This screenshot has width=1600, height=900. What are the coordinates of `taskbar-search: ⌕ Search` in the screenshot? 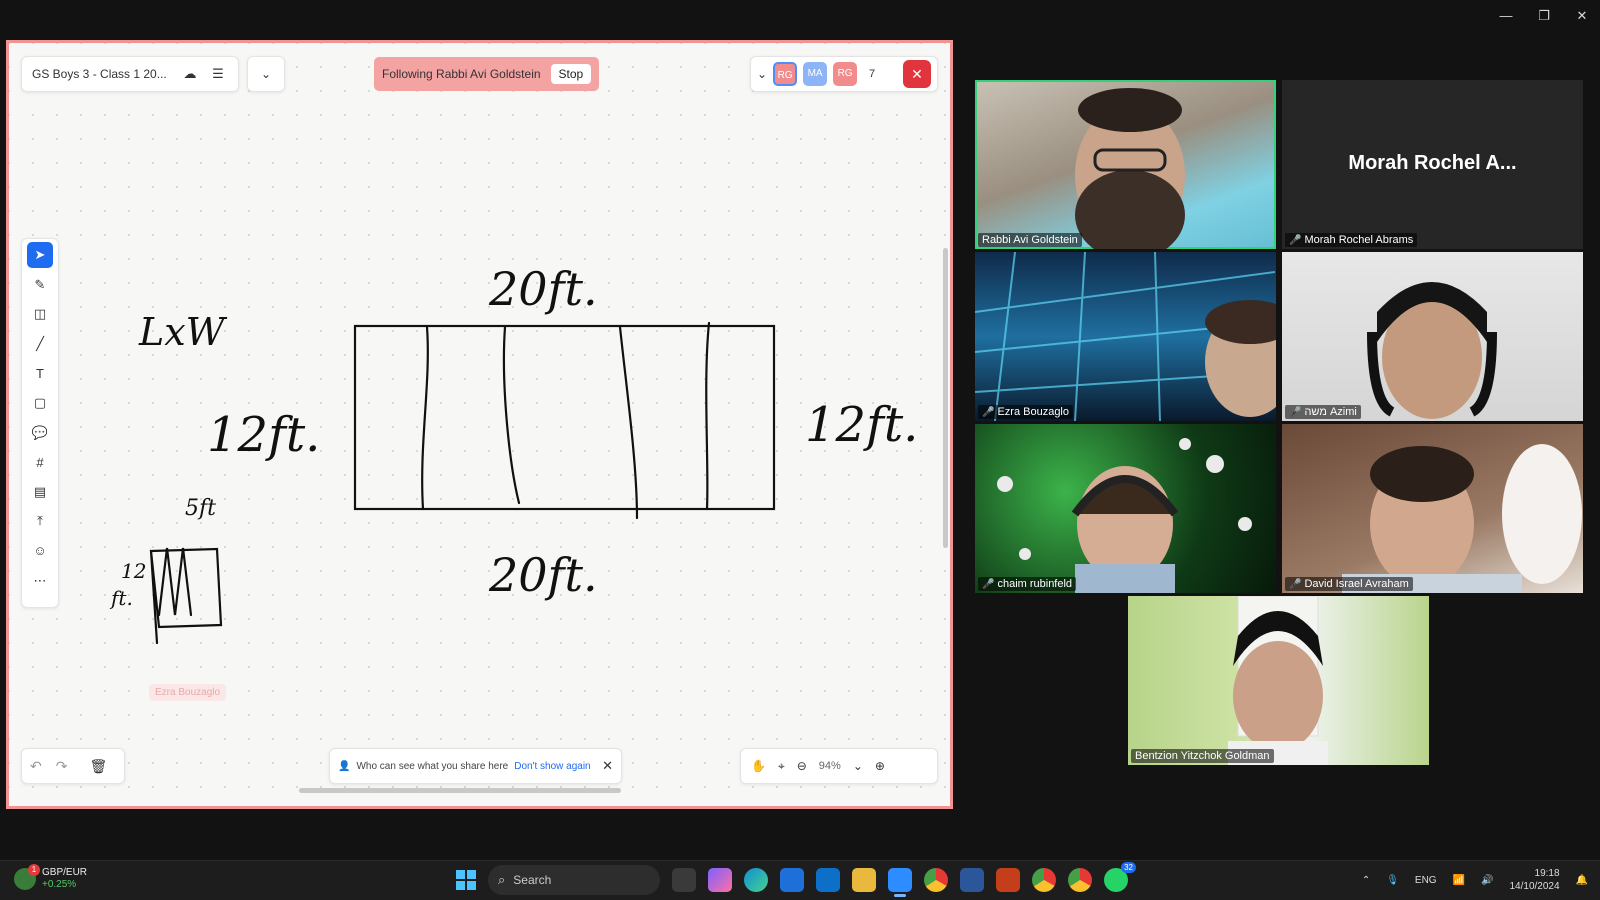 It's located at (574, 880).